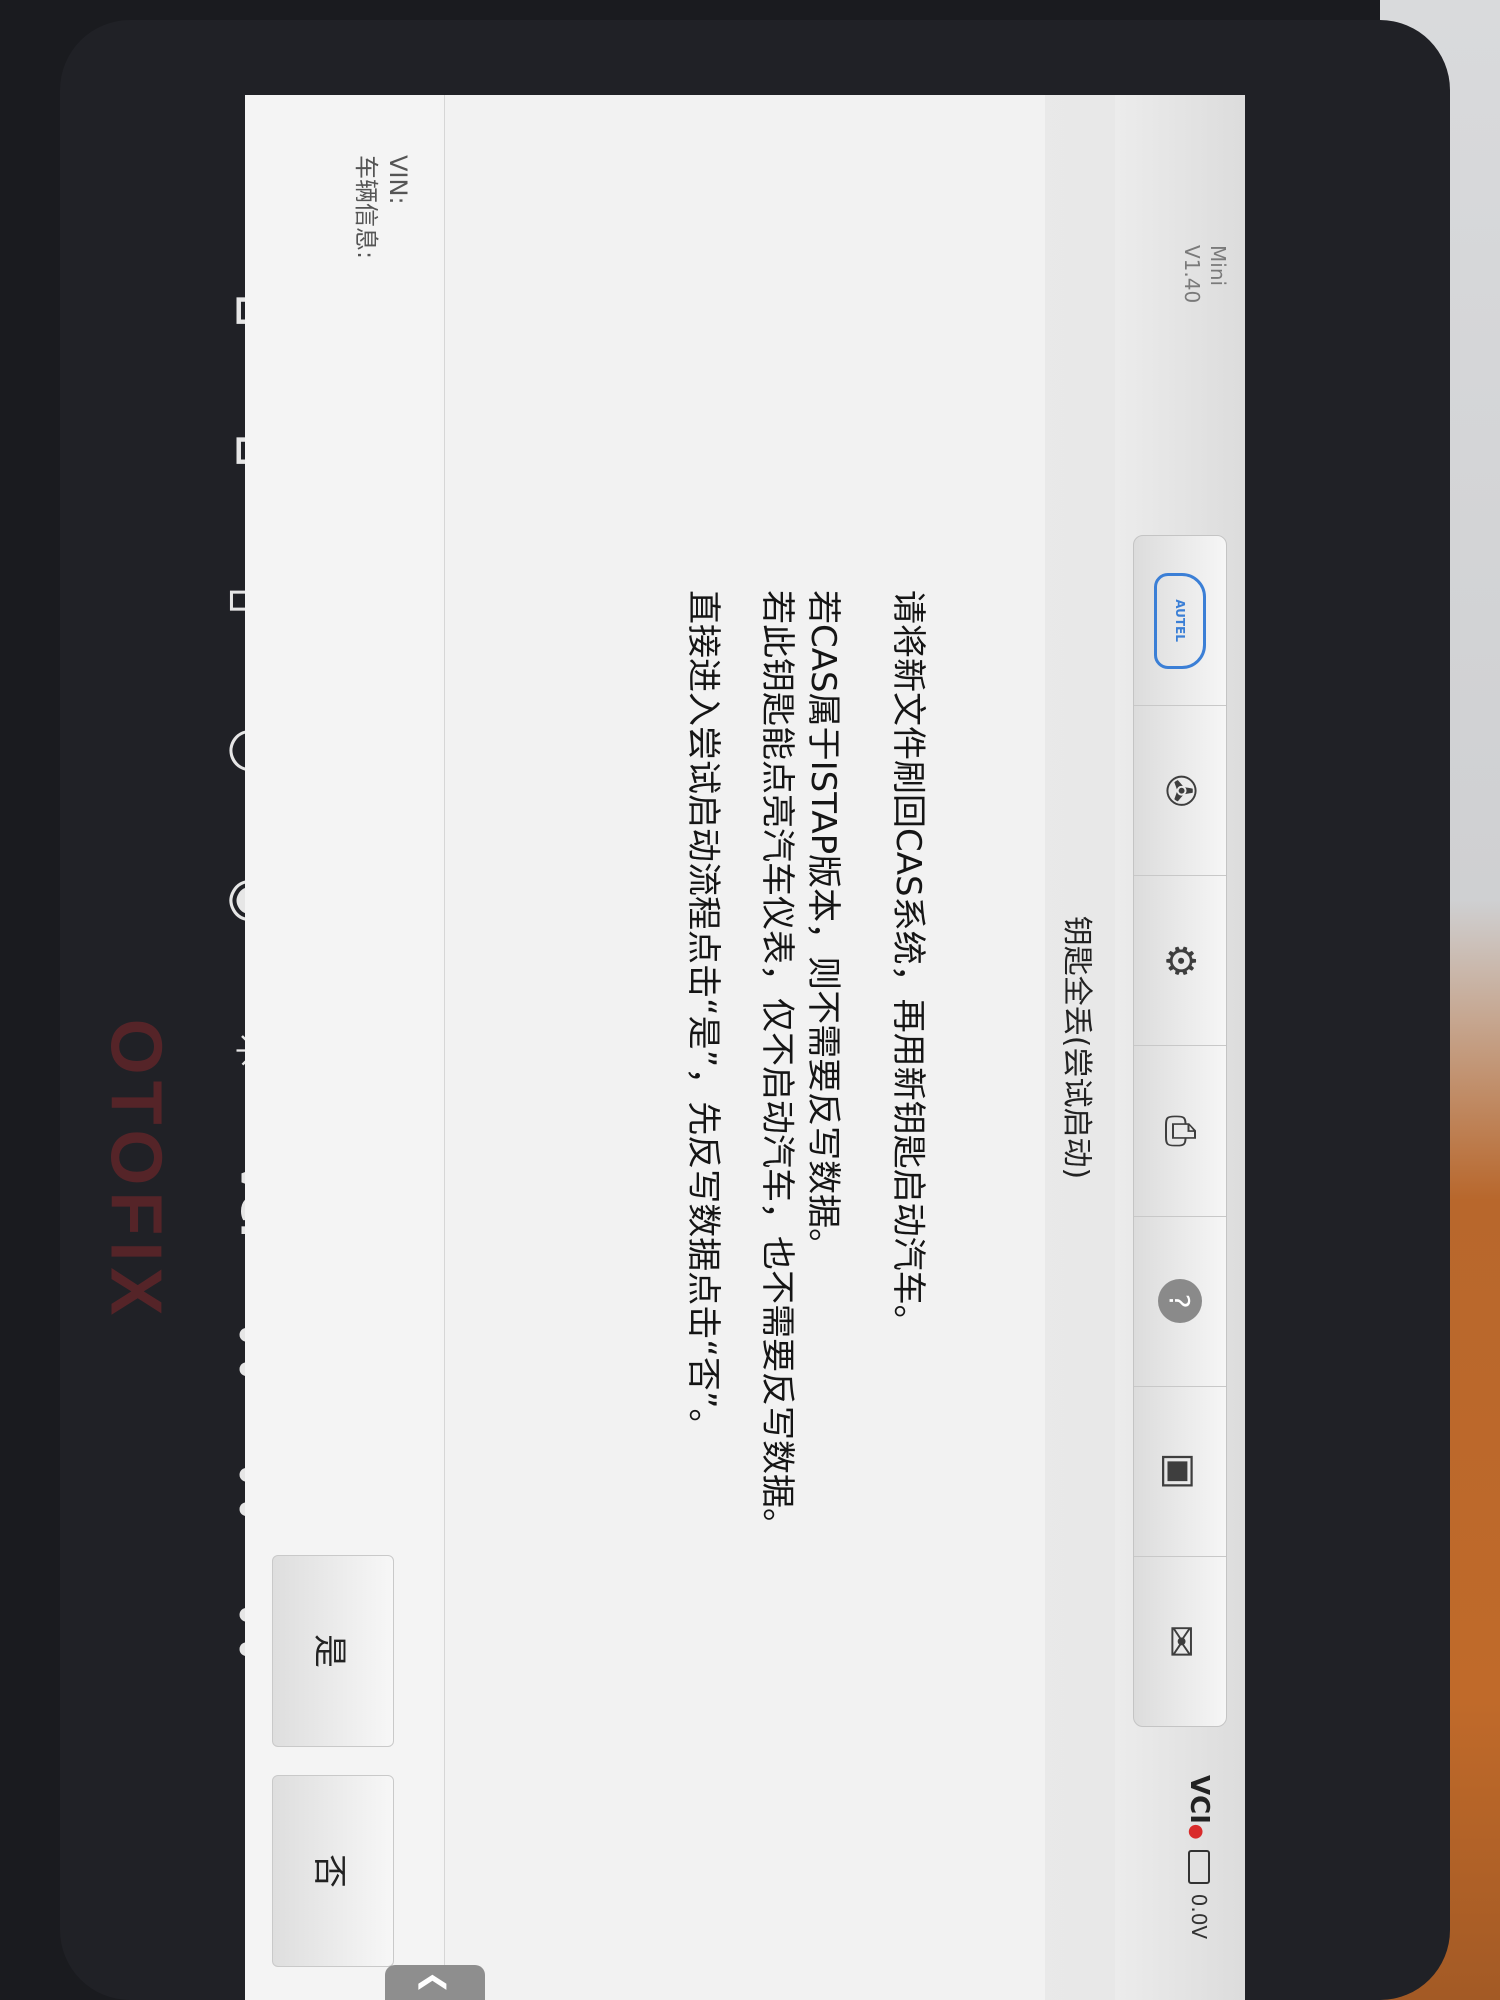 The width and height of the screenshot is (1500, 2000). I want to click on vci-indicator: VCI●, so click(1199, 1807).